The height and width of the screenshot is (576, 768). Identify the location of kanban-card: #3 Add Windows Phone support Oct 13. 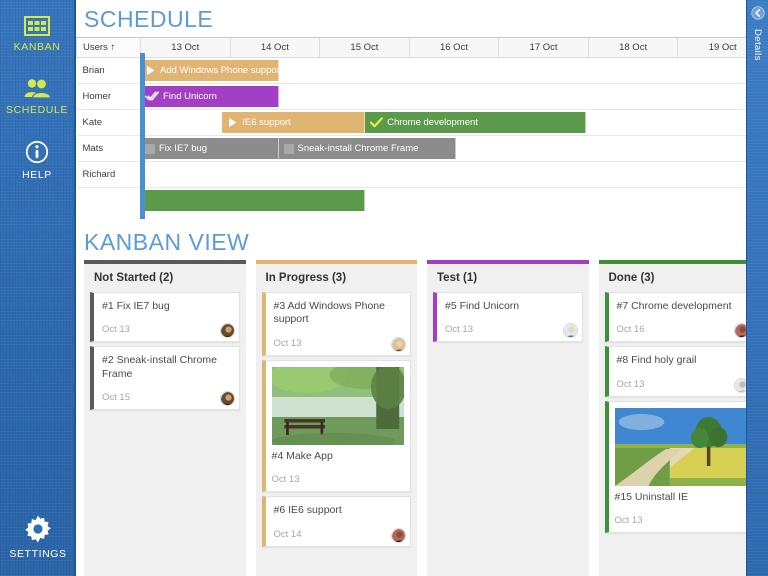
(336, 324).